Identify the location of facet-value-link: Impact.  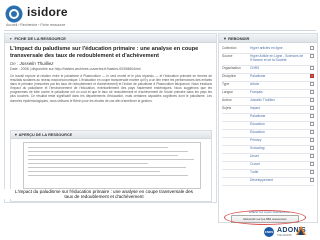
(279, 108).